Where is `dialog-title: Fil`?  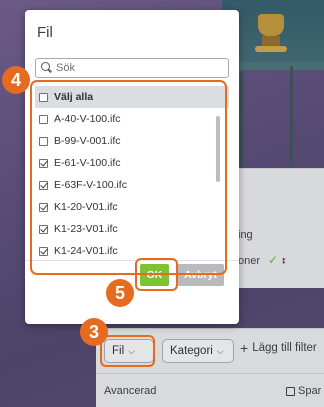 dialog-title: Fil is located at coordinates (45, 32).